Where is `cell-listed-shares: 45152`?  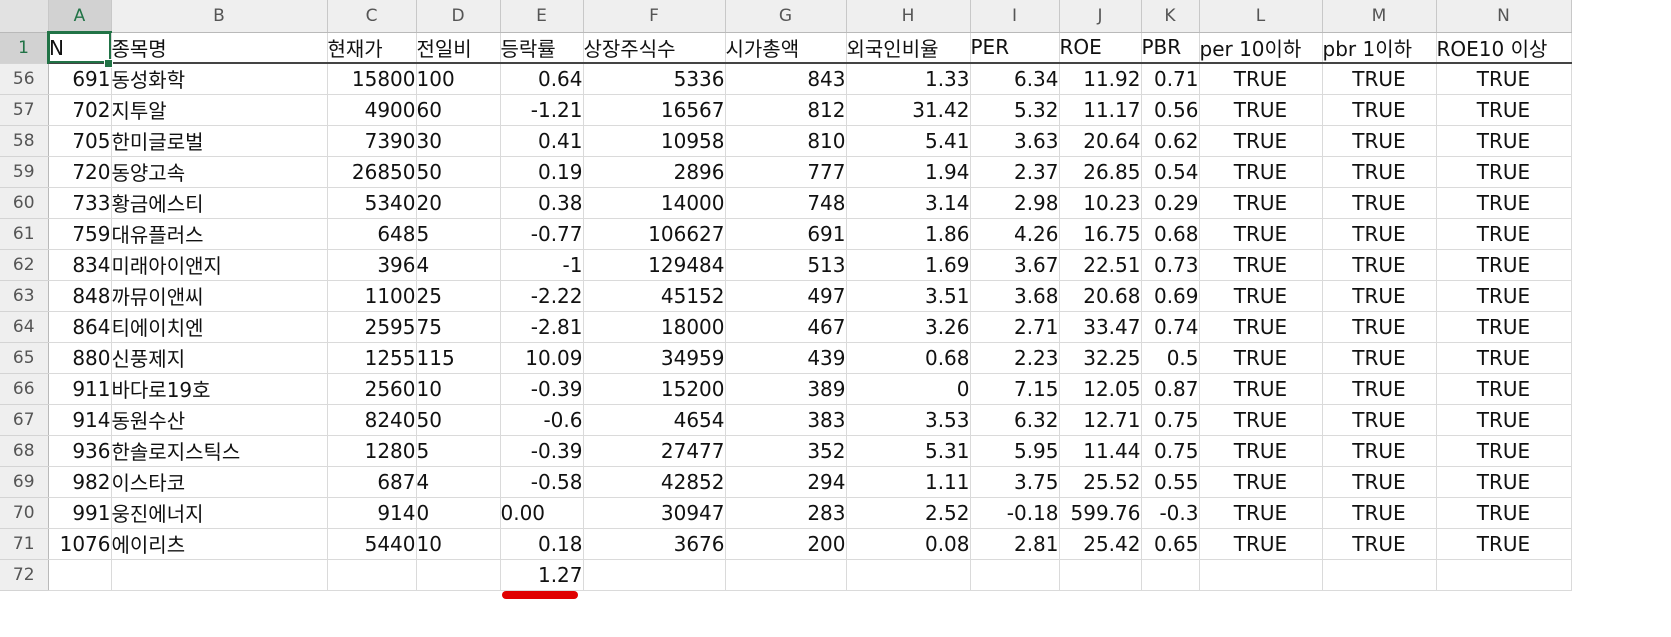
cell-listed-shares: 45152 is located at coordinates (654, 296).